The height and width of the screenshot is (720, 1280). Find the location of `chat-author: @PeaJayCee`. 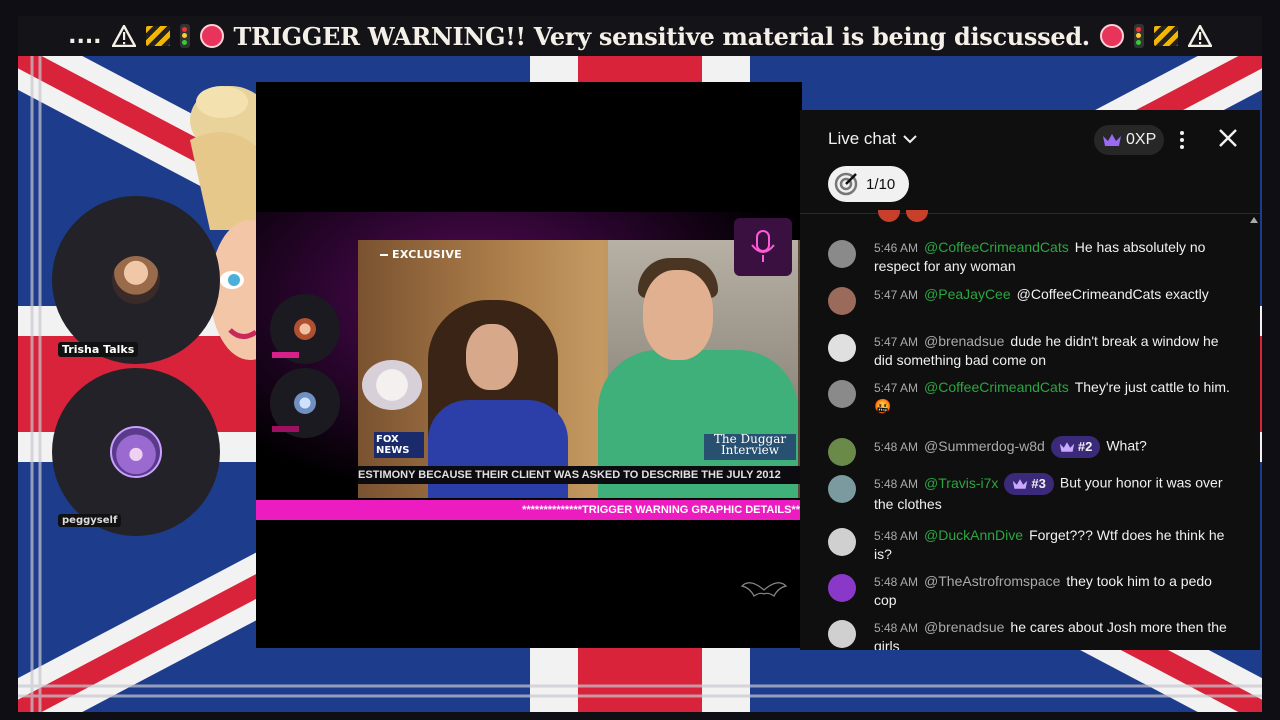

chat-author: @PeaJayCee is located at coordinates (967, 294).